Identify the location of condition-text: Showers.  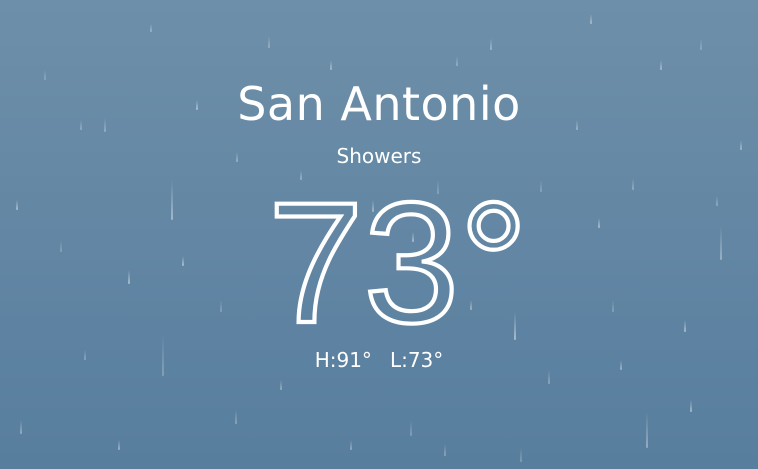
(379, 156).